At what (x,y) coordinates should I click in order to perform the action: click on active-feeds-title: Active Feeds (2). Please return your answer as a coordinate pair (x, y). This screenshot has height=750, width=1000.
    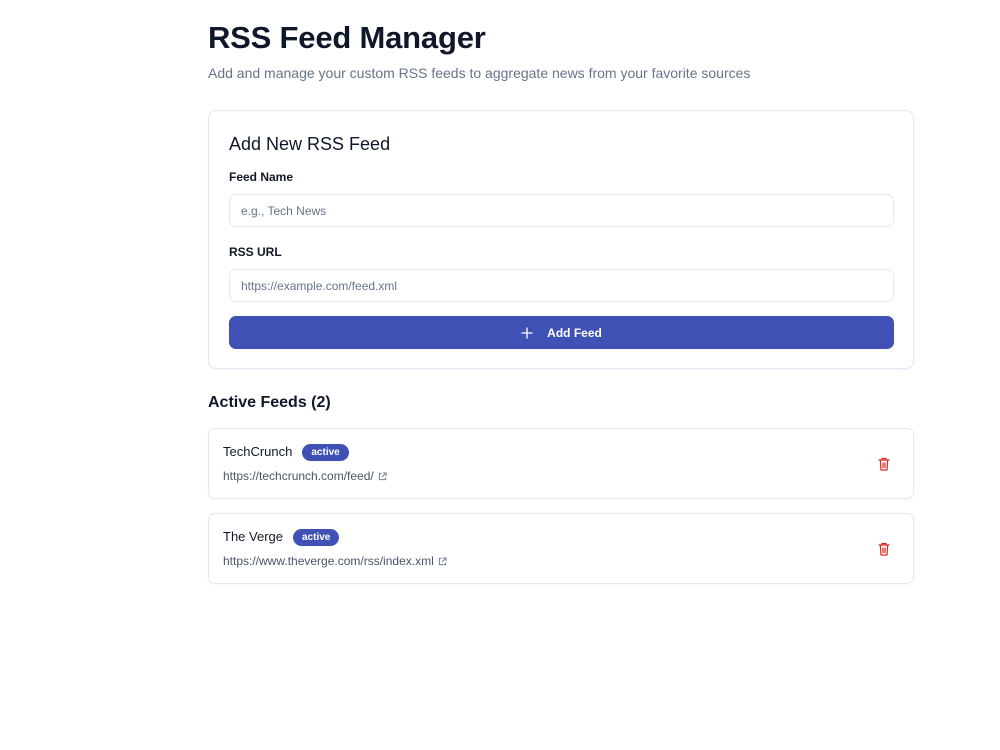
    Looking at the image, I should click on (269, 402).